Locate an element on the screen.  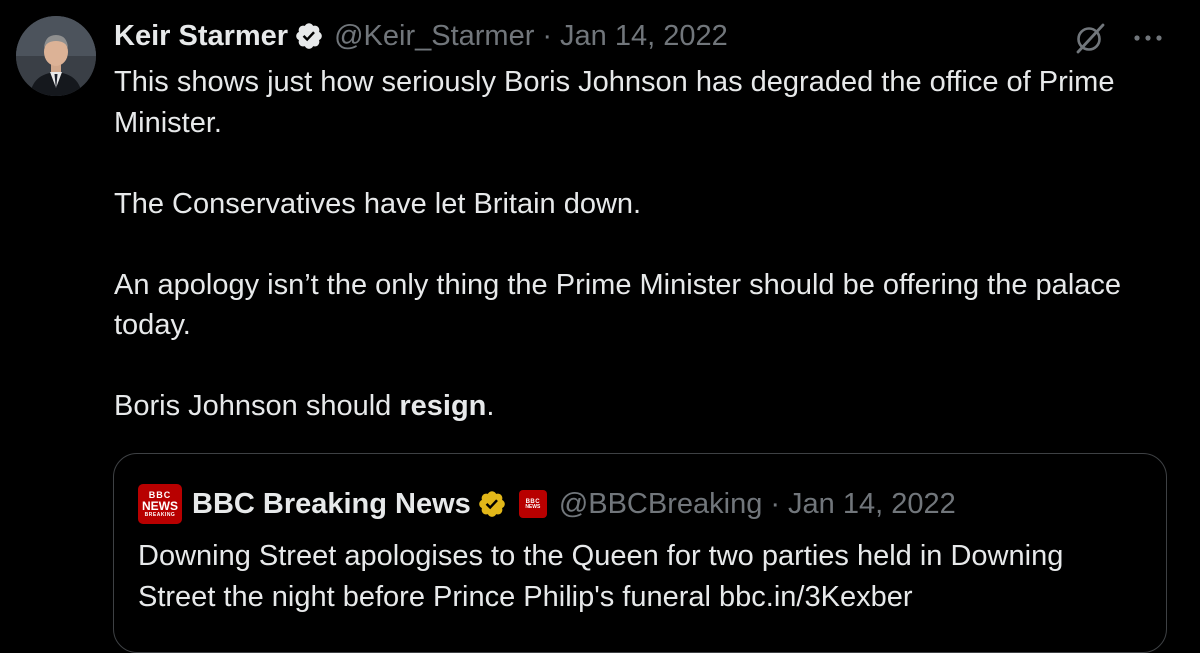
quoted-author-display-name: BBC Breaking News is located at coordinates (331, 504).